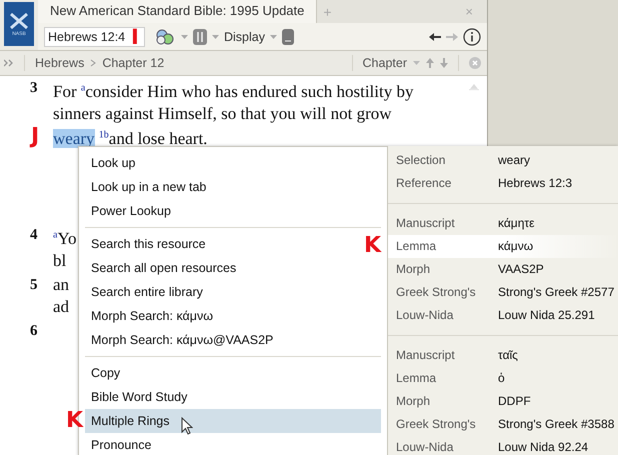 This screenshot has width=618, height=455. Describe the element at coordinates (472, 37) in the screenshot. I see `info-icon` at that location.